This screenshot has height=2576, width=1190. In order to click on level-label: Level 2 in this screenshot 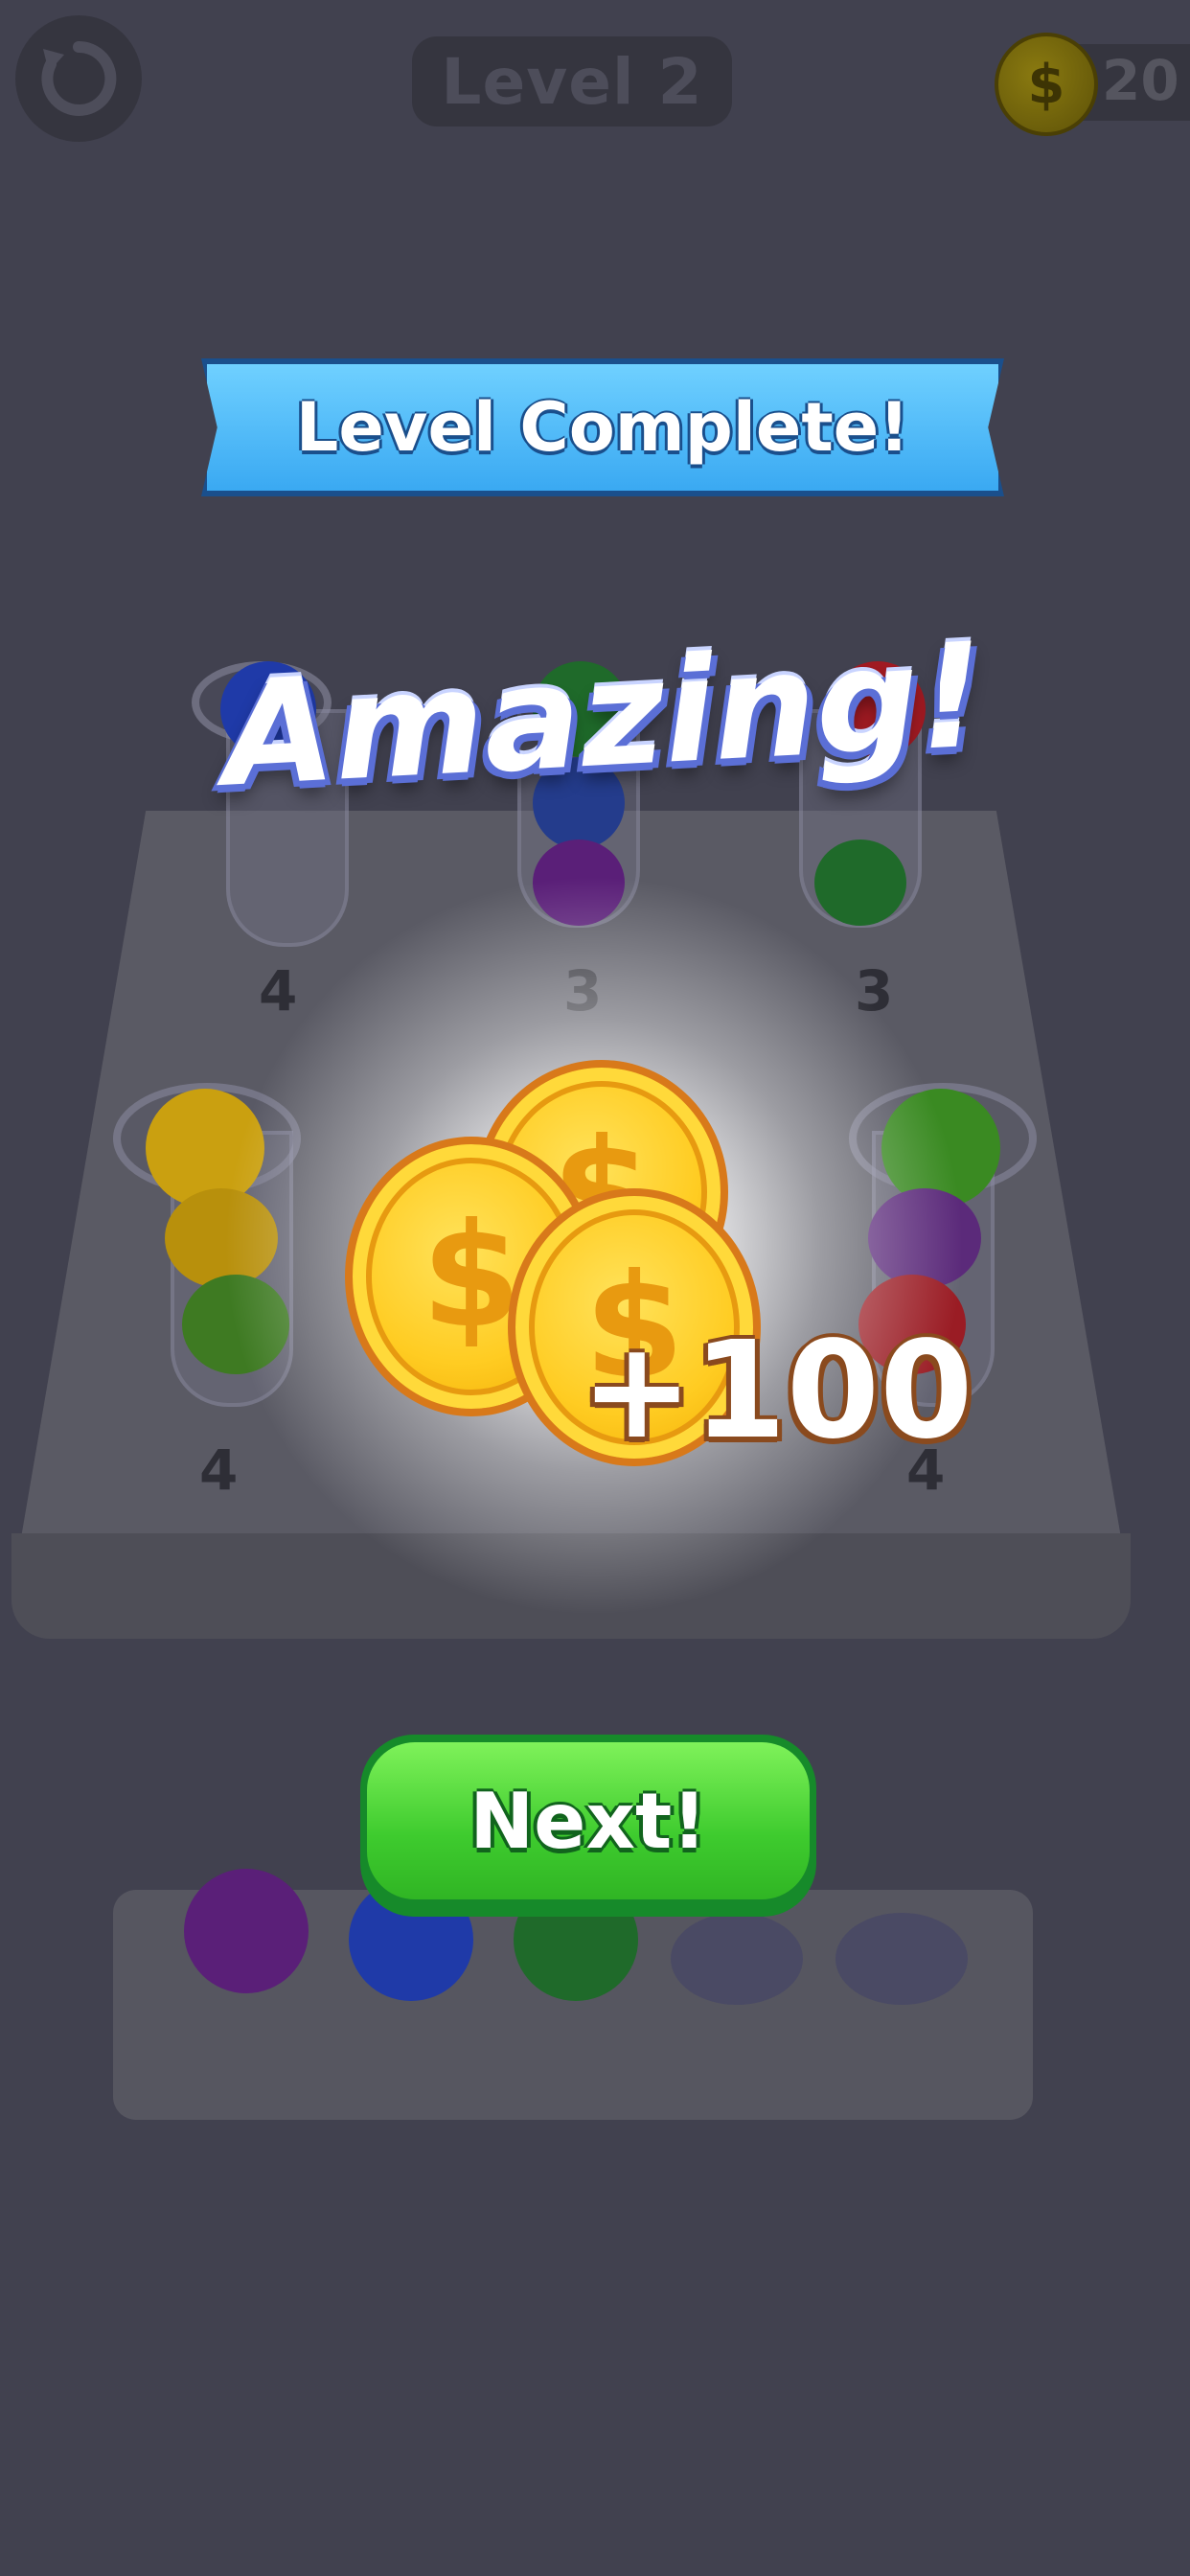, I will do `click(572, 81)`.